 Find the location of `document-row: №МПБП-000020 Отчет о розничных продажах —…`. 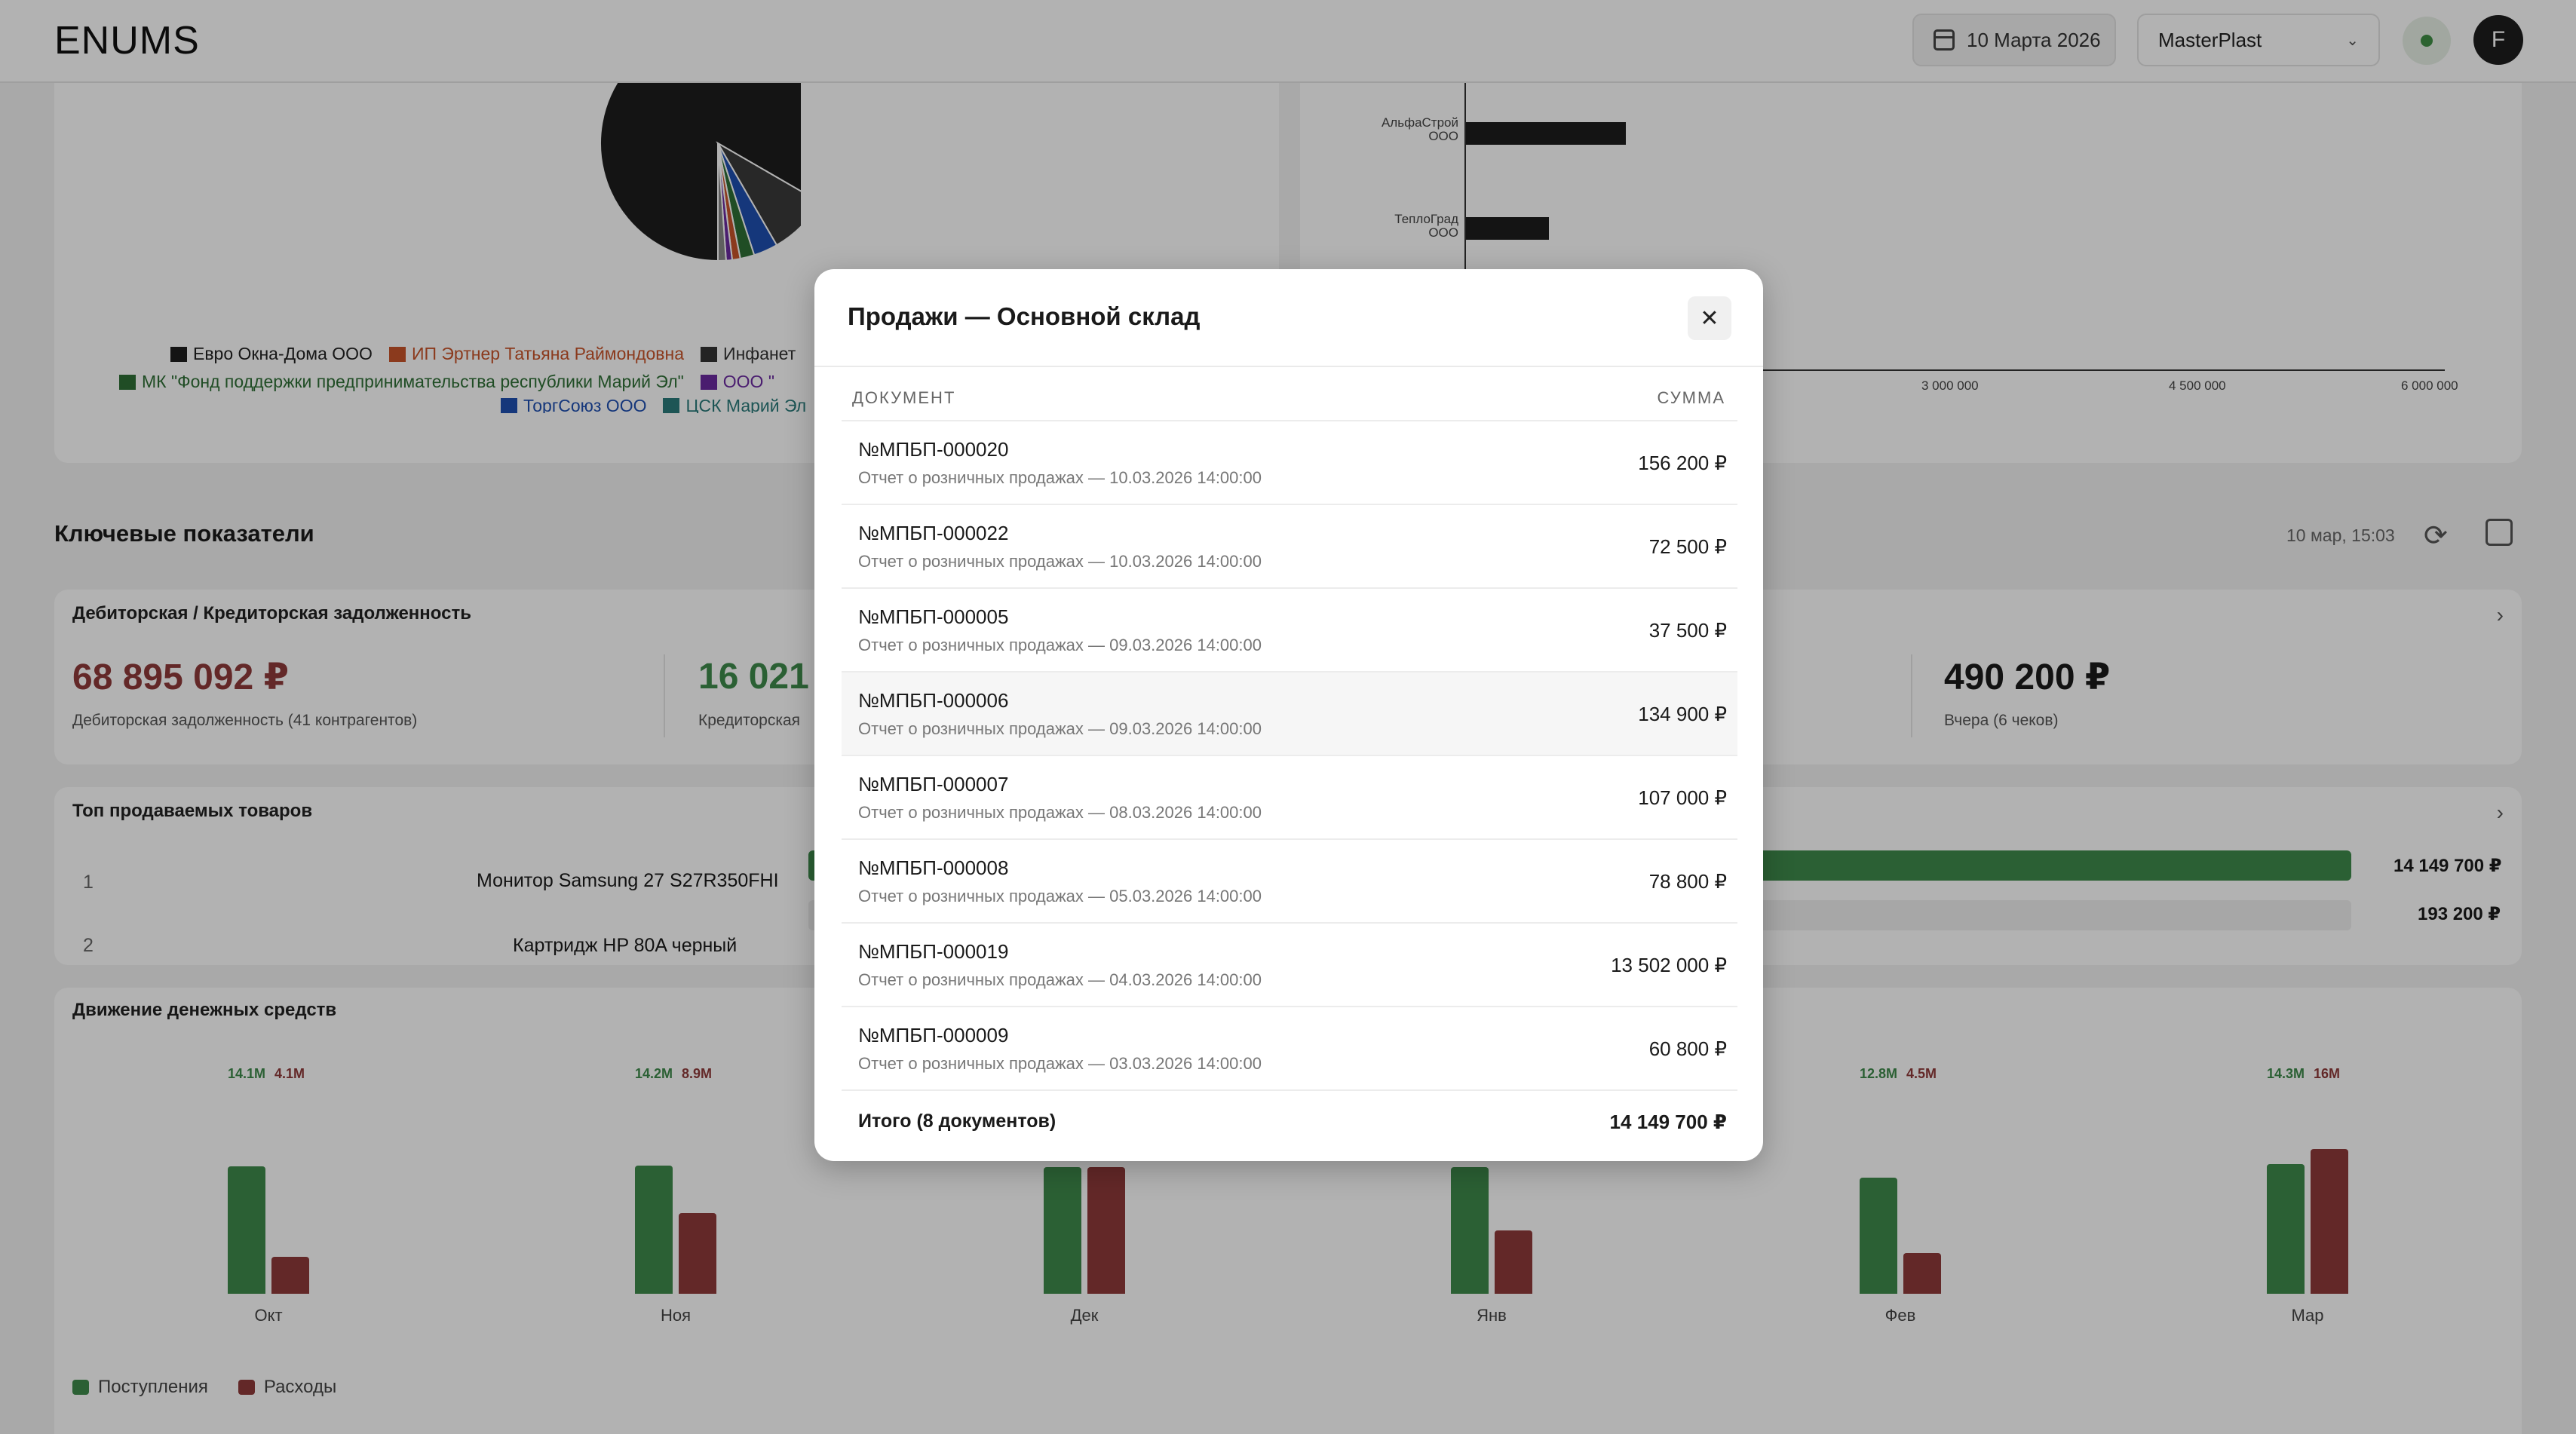

document-row: №МПБП-000020 Отчет о розничных продажах —… is located at coordinates (1289, 462).